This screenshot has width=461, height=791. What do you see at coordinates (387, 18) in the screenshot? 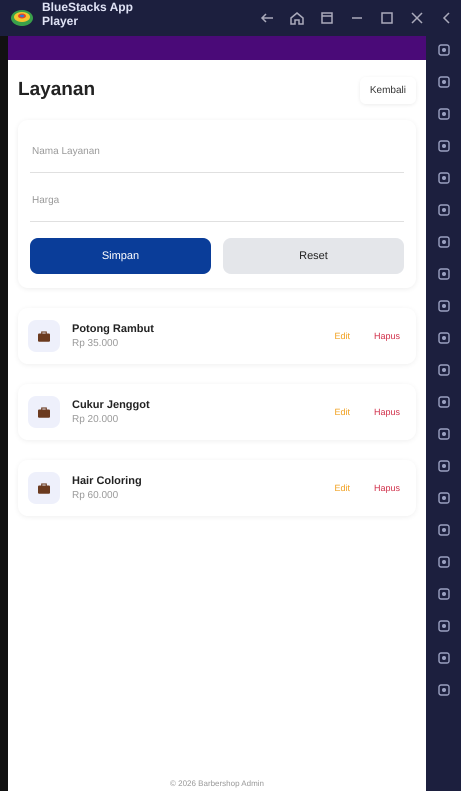
I see `maximize-icon` at bounding box center [387, 18].